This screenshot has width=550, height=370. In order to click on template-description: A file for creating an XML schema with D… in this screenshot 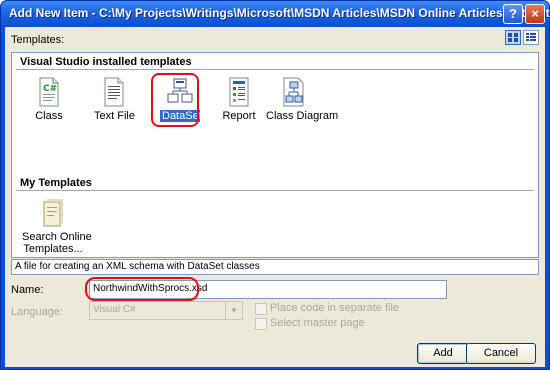, I will do `click(275, 267)`.